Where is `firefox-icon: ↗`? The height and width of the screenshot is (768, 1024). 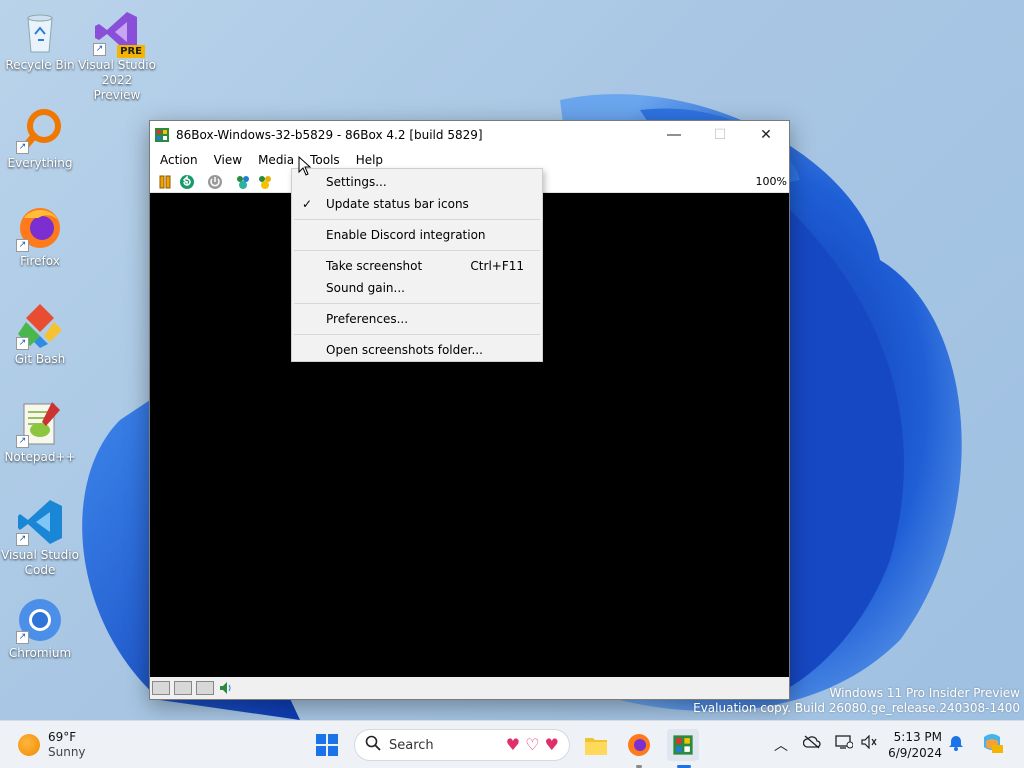
firefox-icon: ↗ is located at coordinates (40, 228).